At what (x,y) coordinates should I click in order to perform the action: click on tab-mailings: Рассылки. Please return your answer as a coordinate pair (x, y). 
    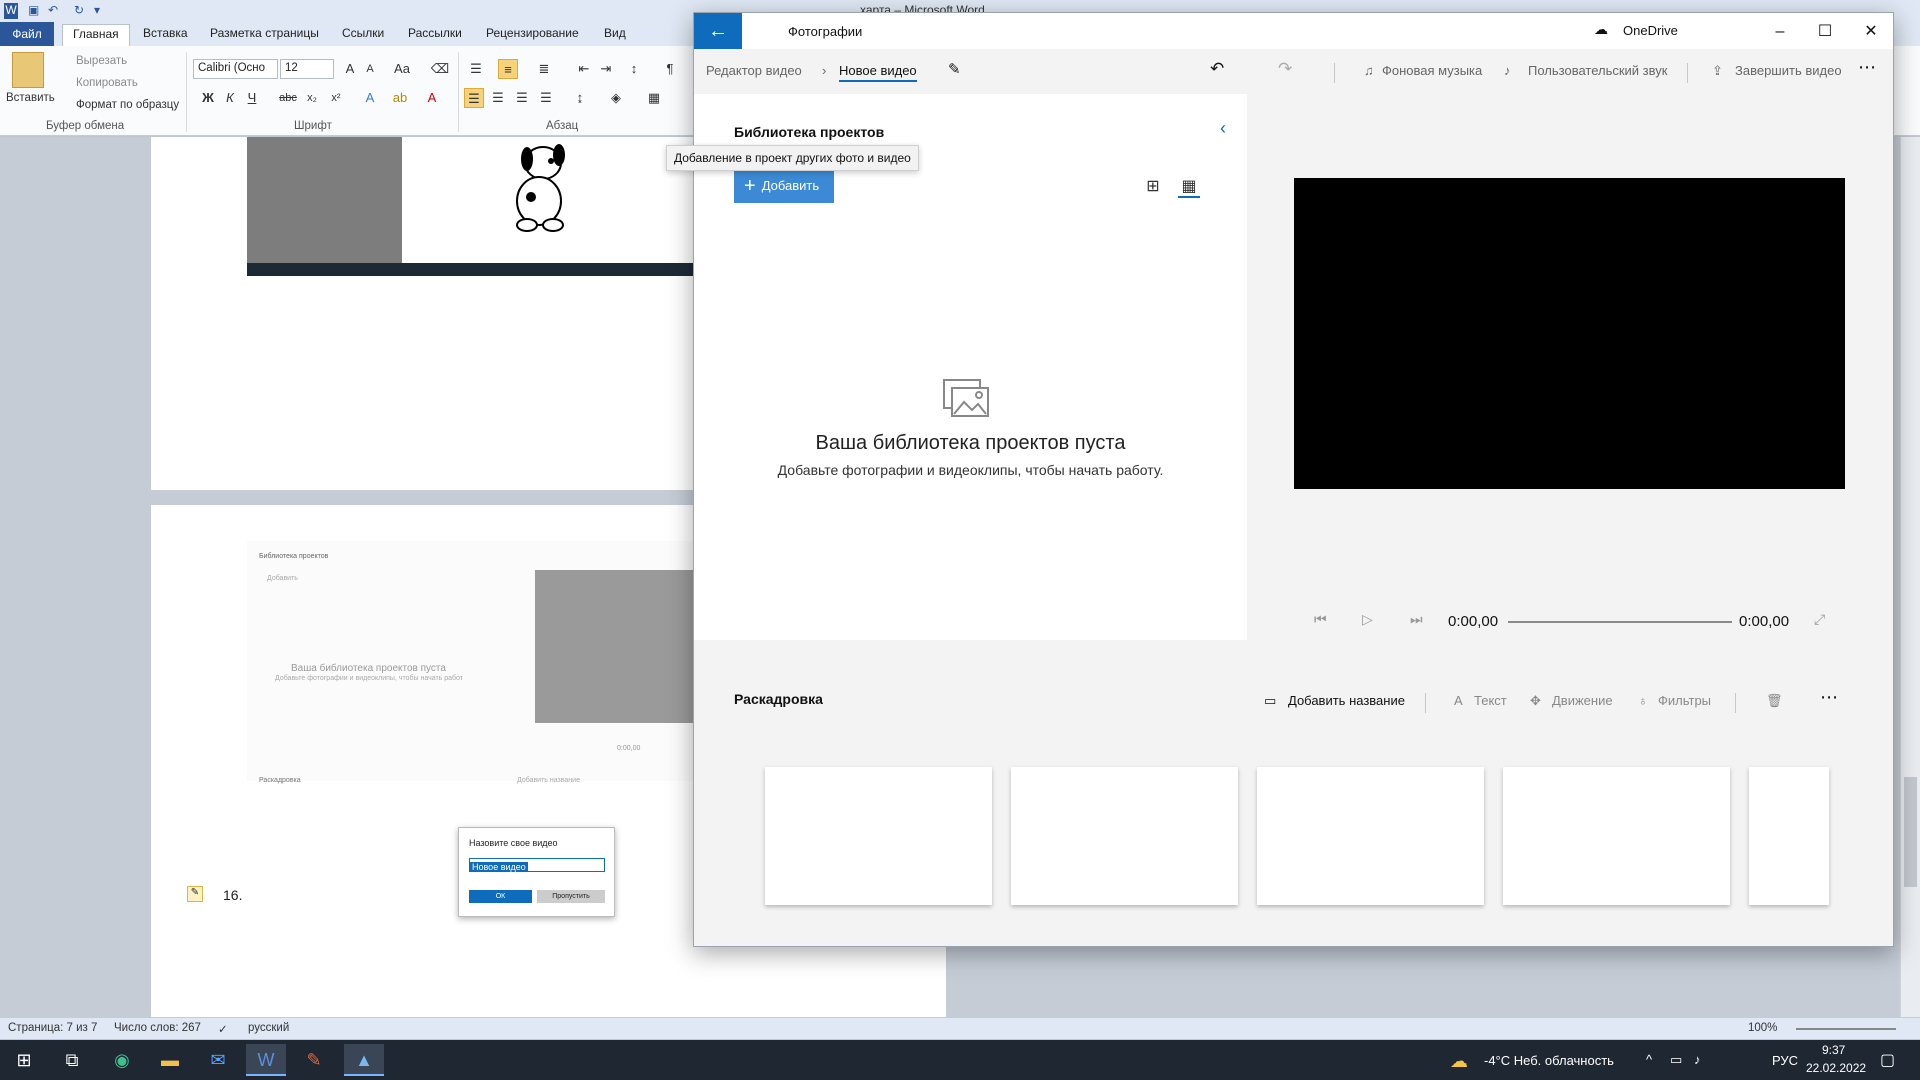
    Looking at the image, I should click on (435, 33).